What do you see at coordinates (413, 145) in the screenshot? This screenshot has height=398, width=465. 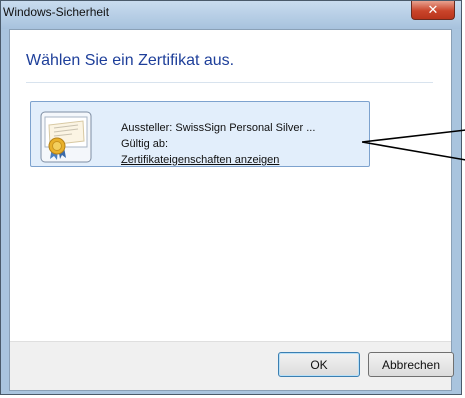 I see `callout-pointer` at bounding box center [413, 145].